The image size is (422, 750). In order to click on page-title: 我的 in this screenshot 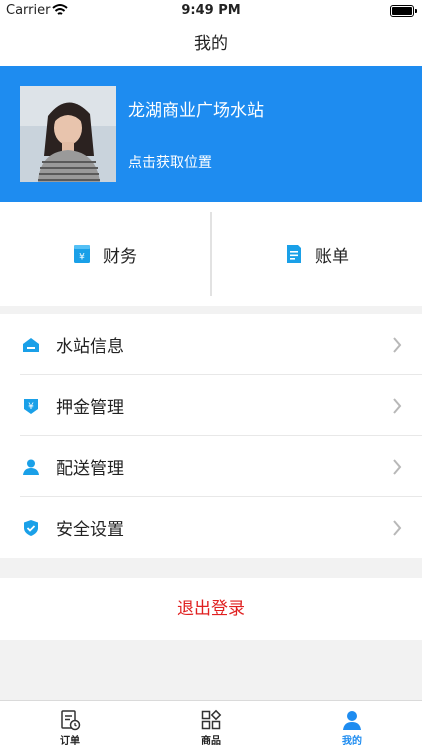, I will do `click(211, 44)`.